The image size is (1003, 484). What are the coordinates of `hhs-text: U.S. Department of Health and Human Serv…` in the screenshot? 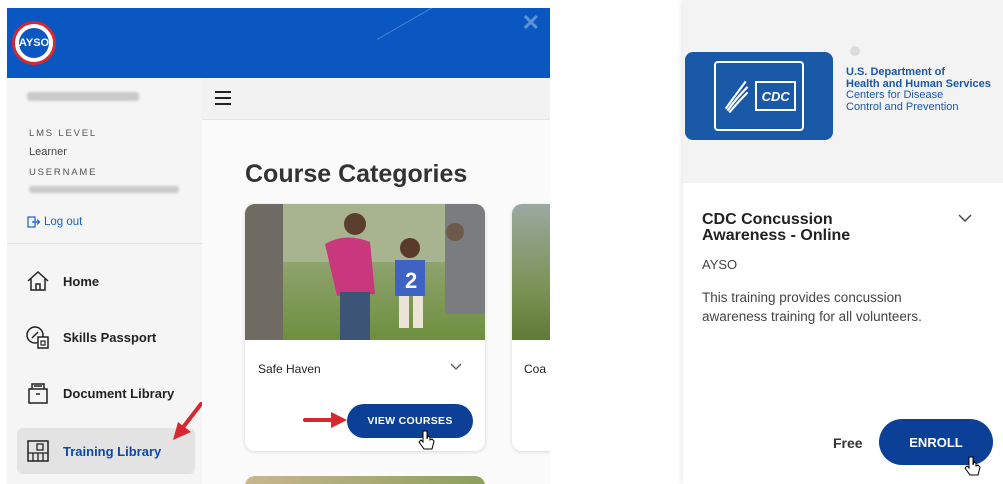 It's located at (918, 89).